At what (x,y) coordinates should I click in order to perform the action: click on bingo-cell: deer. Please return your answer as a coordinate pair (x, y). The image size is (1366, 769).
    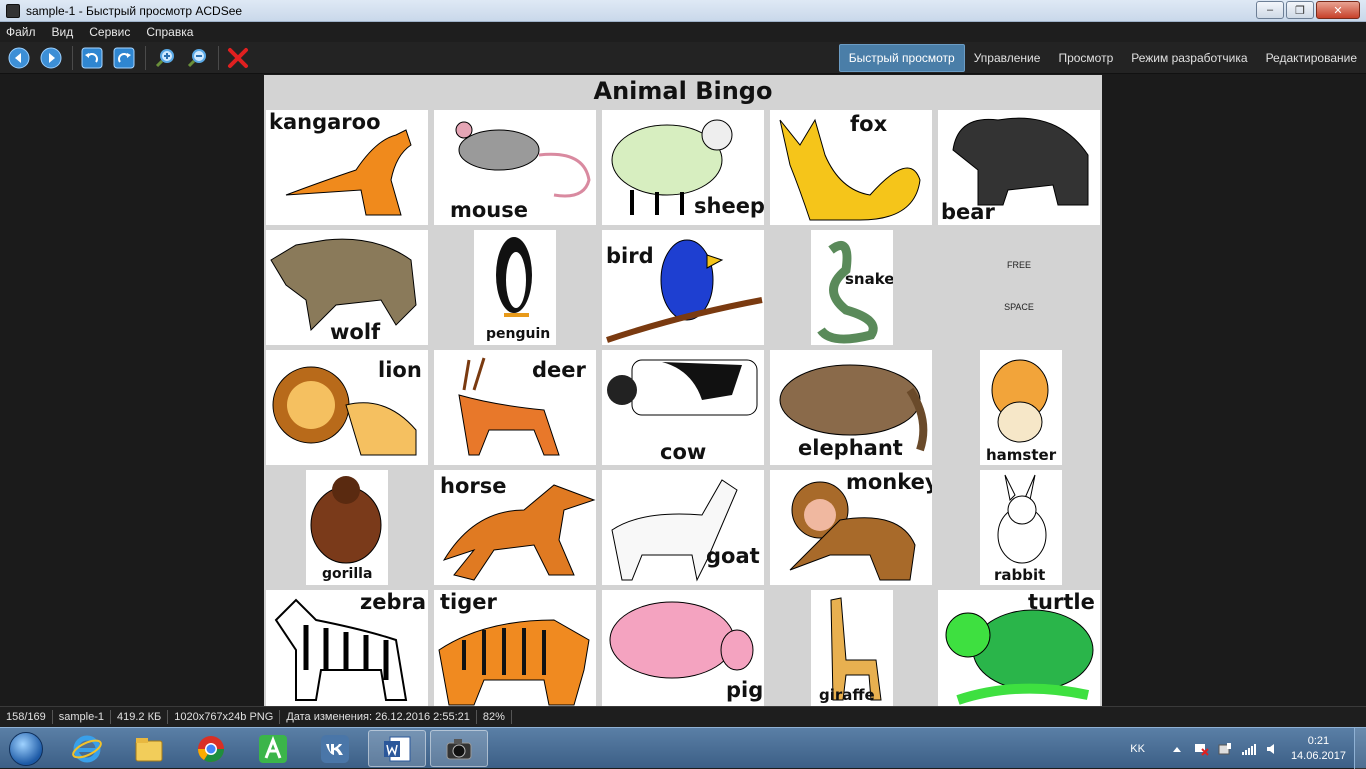
    Looking at the image, I should click on (515, 407).